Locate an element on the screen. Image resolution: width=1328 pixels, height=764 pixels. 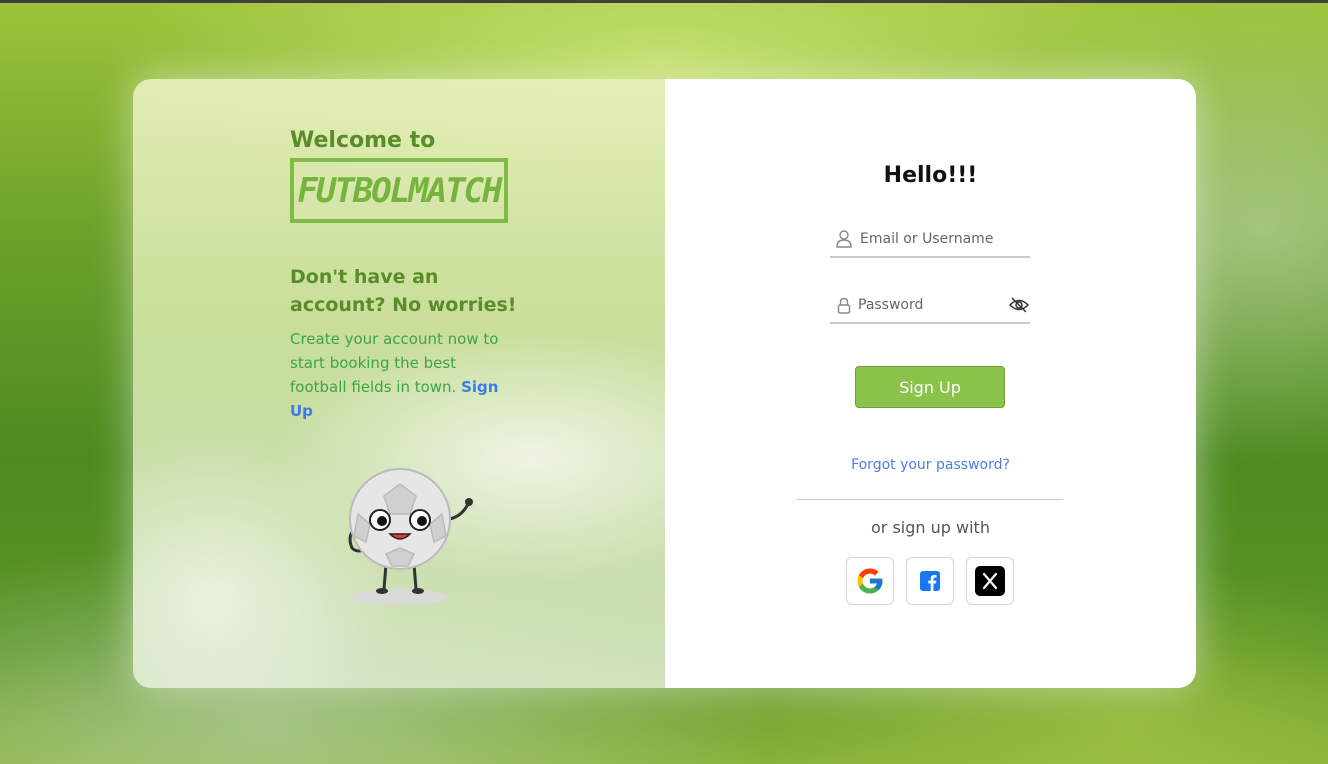
window-top-border is located at coordinates (664, 1).